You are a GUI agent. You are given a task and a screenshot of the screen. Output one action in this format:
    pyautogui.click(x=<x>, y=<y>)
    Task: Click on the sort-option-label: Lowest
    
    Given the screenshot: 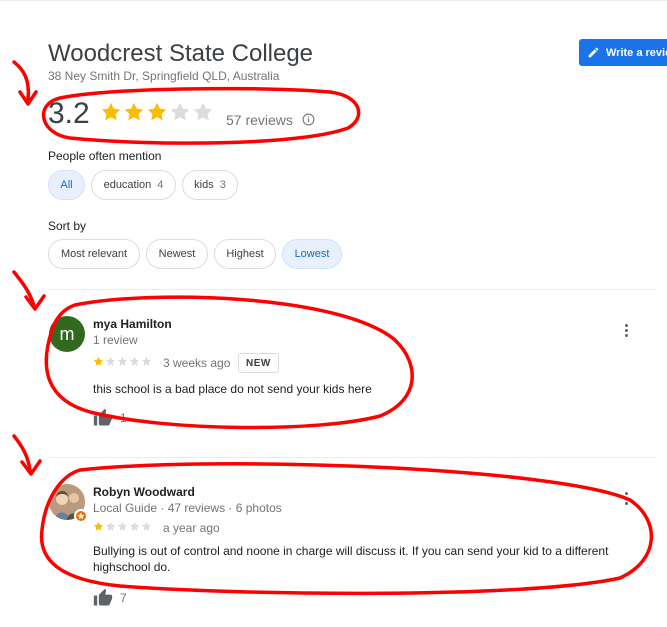 What is the action you would take?
    pyautogui.click(x=312, y=254)
    